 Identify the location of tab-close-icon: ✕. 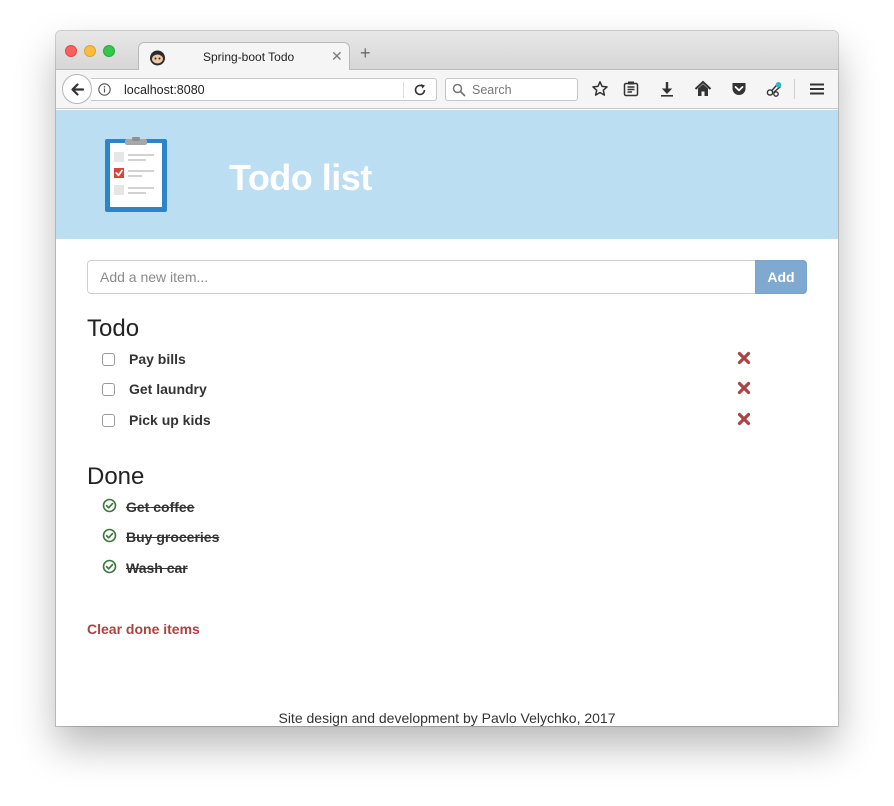
(337, 56).